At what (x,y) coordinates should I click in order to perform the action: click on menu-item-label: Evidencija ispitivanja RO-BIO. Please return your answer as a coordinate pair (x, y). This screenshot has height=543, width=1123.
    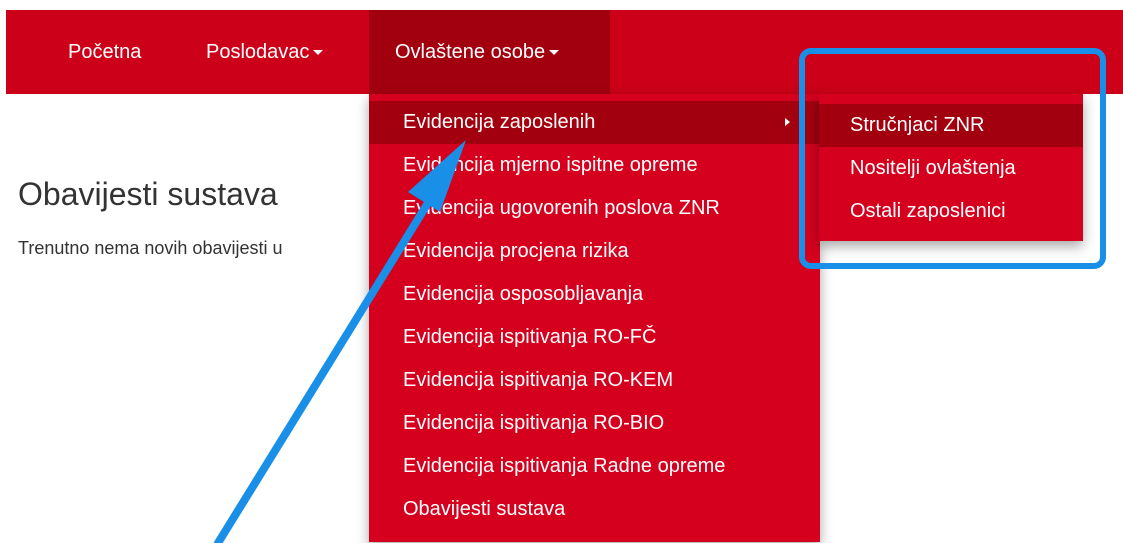
    Looking at the image, I should click on (534, 423).